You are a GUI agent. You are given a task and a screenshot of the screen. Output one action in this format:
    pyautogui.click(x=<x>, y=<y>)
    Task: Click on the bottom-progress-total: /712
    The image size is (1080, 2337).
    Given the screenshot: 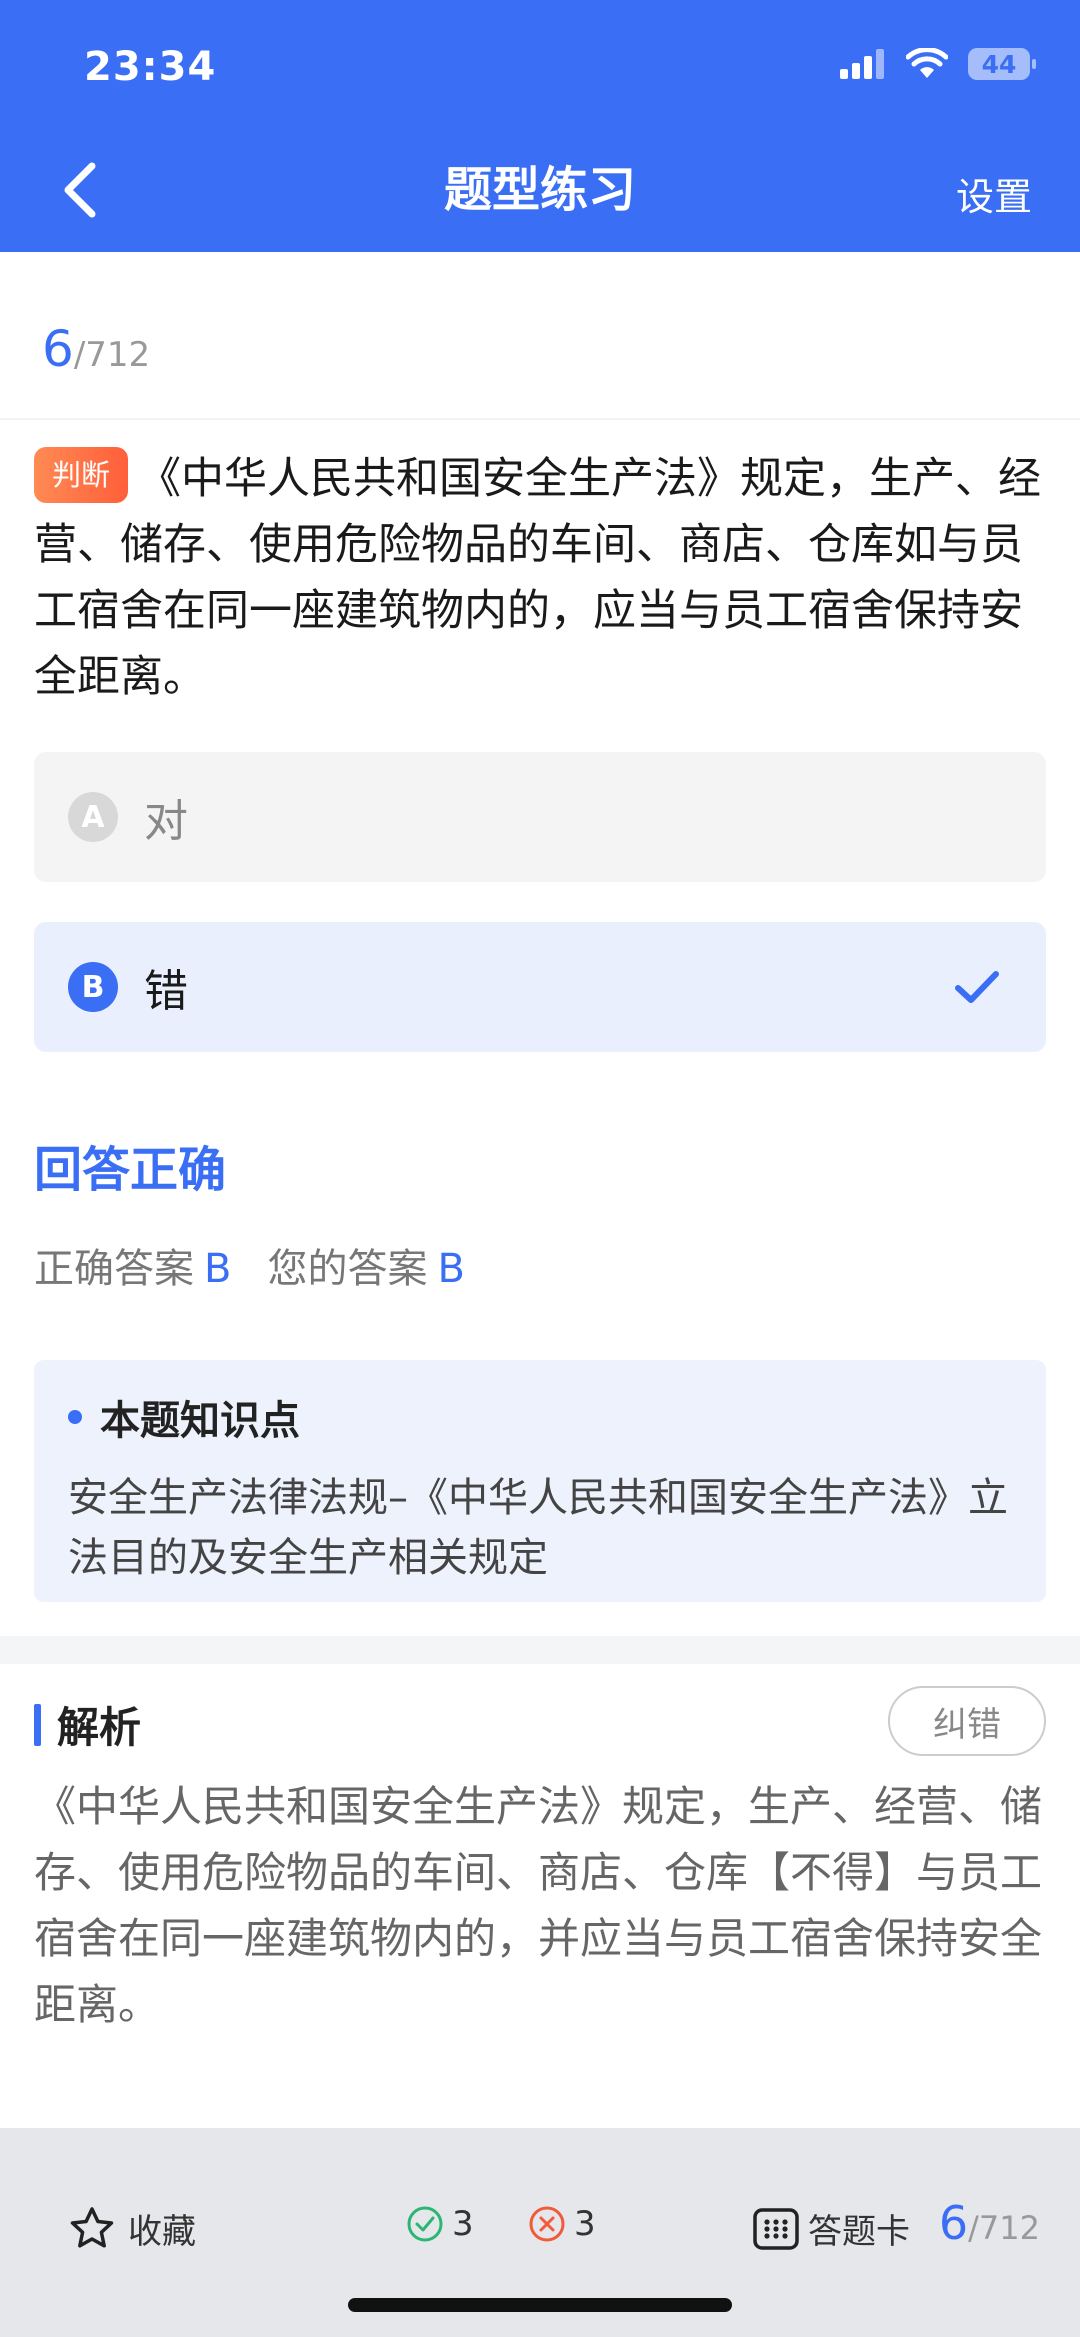 What is the action you would take?
    pyautogui.click(x=1004, y=2228)
    